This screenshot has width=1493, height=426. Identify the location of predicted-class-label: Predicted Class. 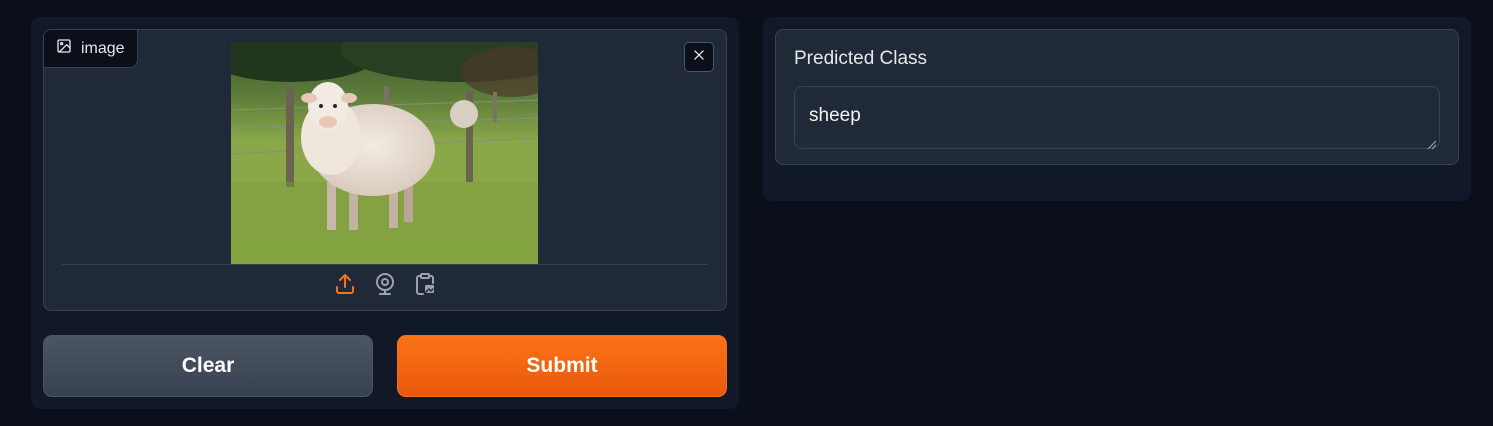
(861, 58).